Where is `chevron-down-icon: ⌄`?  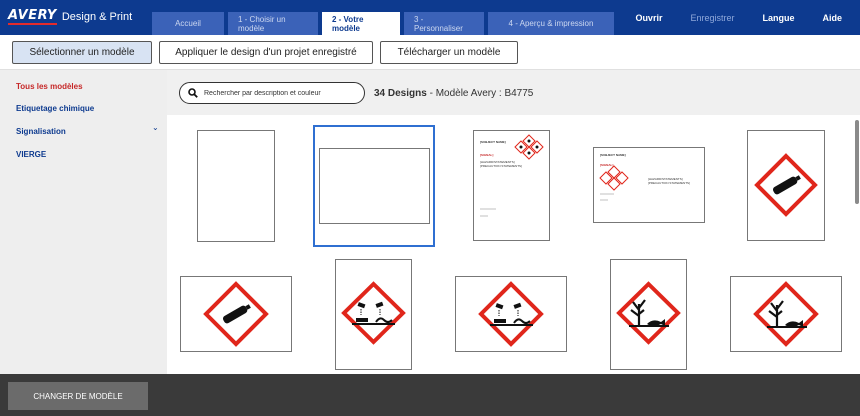 chevron-down-icon: ⌄ is located at coordinates (155, 127).